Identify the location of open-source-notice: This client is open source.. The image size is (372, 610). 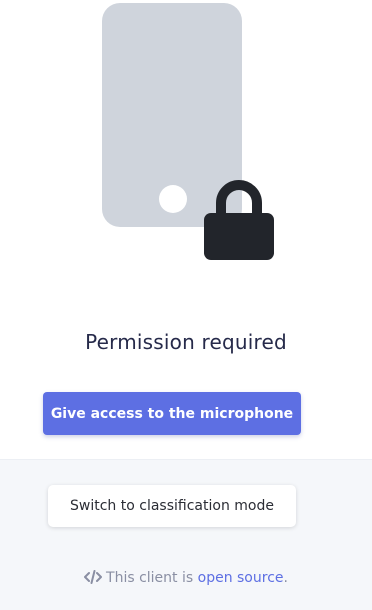
(186, 578).